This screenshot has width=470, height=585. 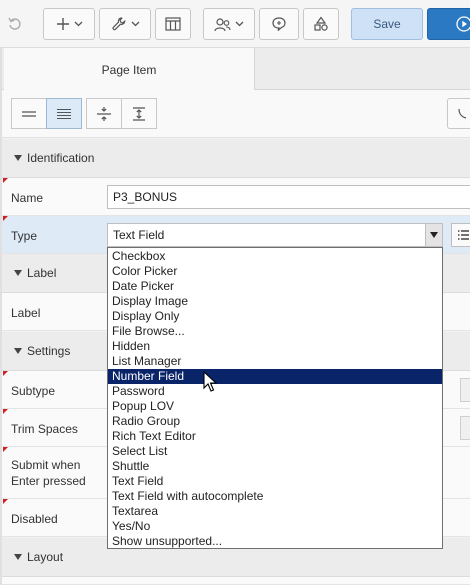 I want to click on type-option: Color Picker, so click(x=275, y=271).